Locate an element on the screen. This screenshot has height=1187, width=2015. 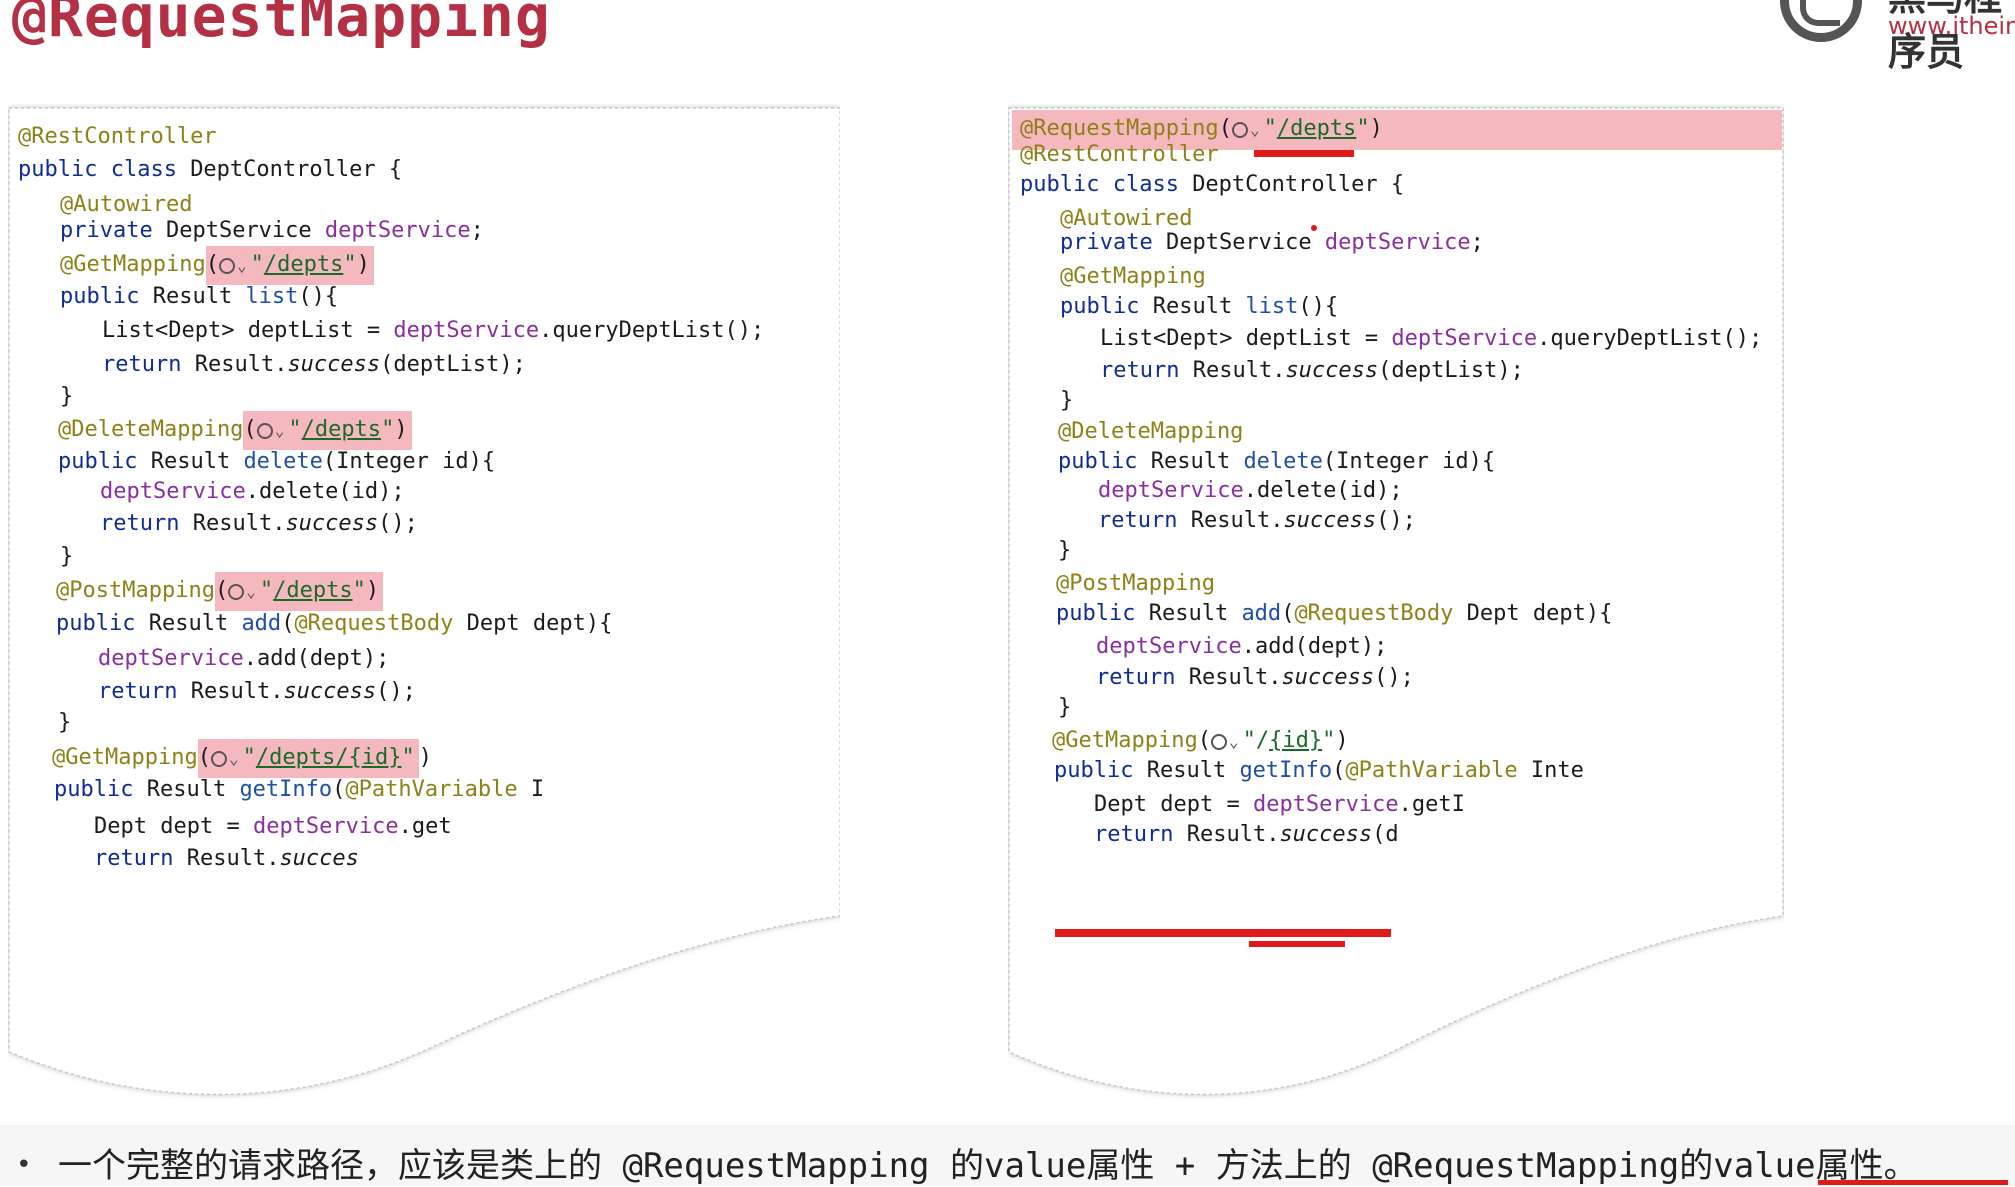
right-code-line: @PostMapping is located at coordinates (1135, 584).